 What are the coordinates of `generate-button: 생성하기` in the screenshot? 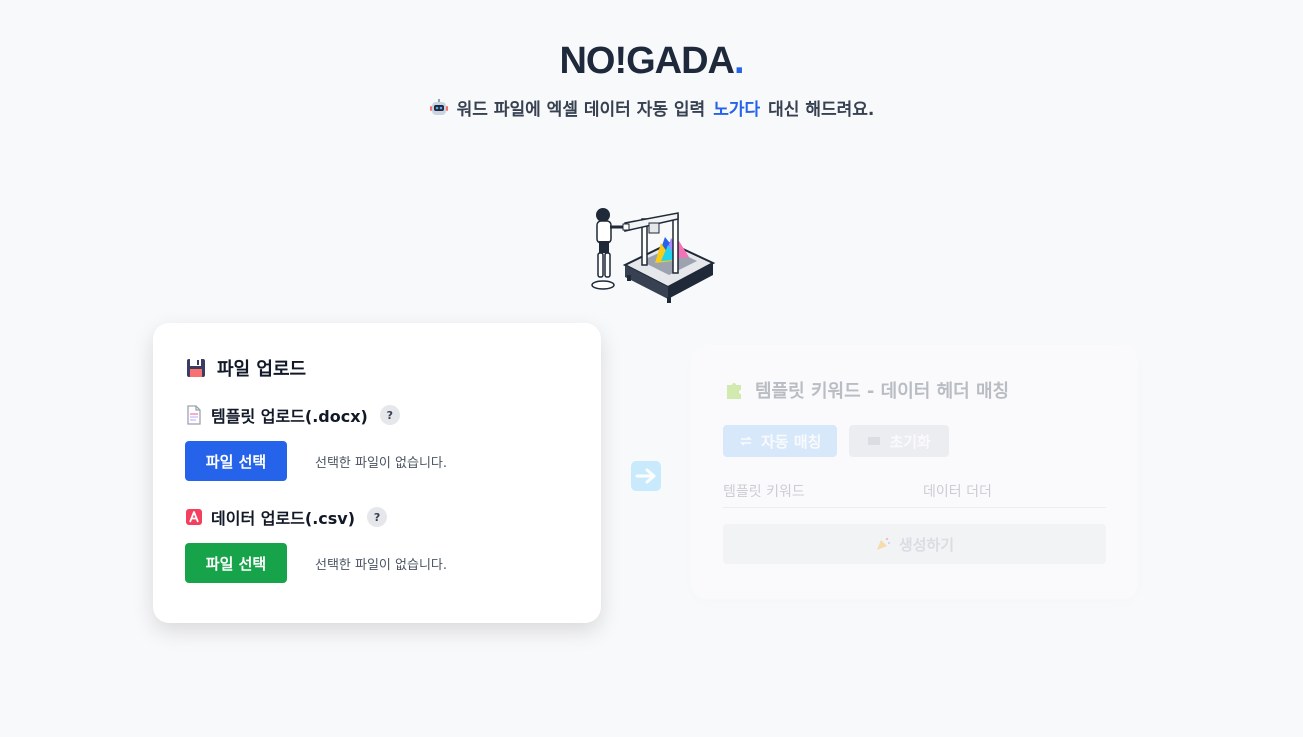 It's located at (914, 544).